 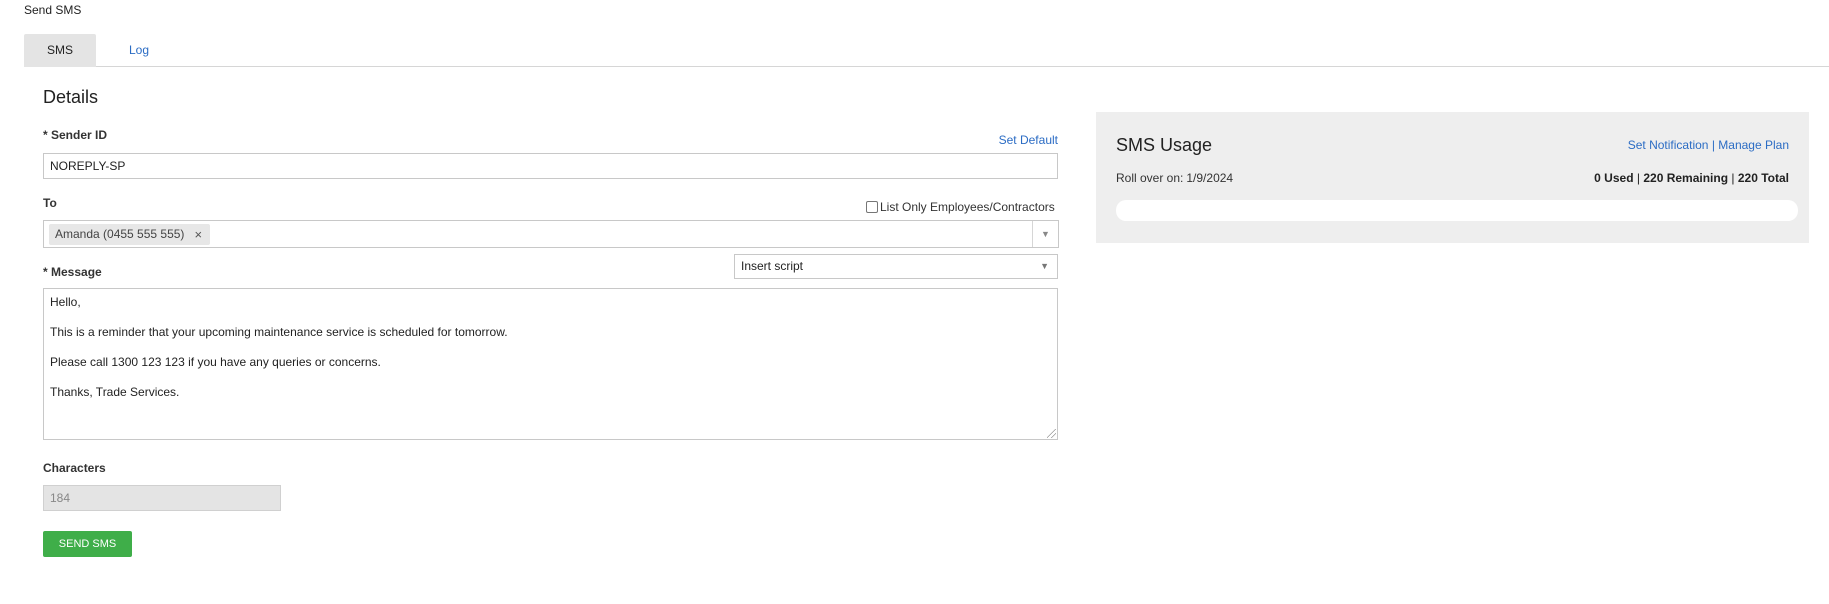 I want to click on recipient-chip: Amanda (0455 555 555) ×, so click(x=130, y=234).